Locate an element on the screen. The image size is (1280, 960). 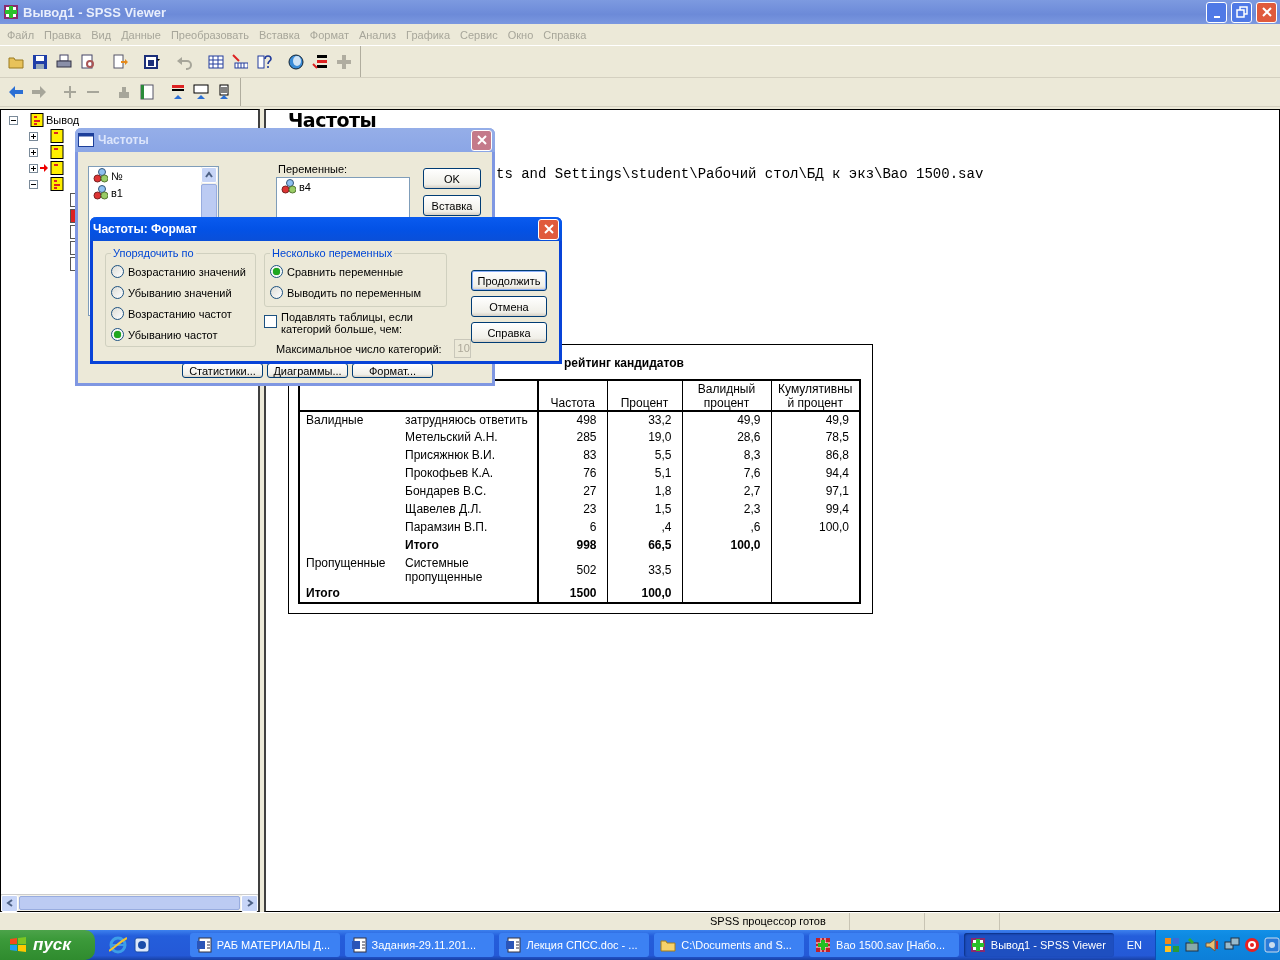
globe-icon is located at coordinates (296, 61).